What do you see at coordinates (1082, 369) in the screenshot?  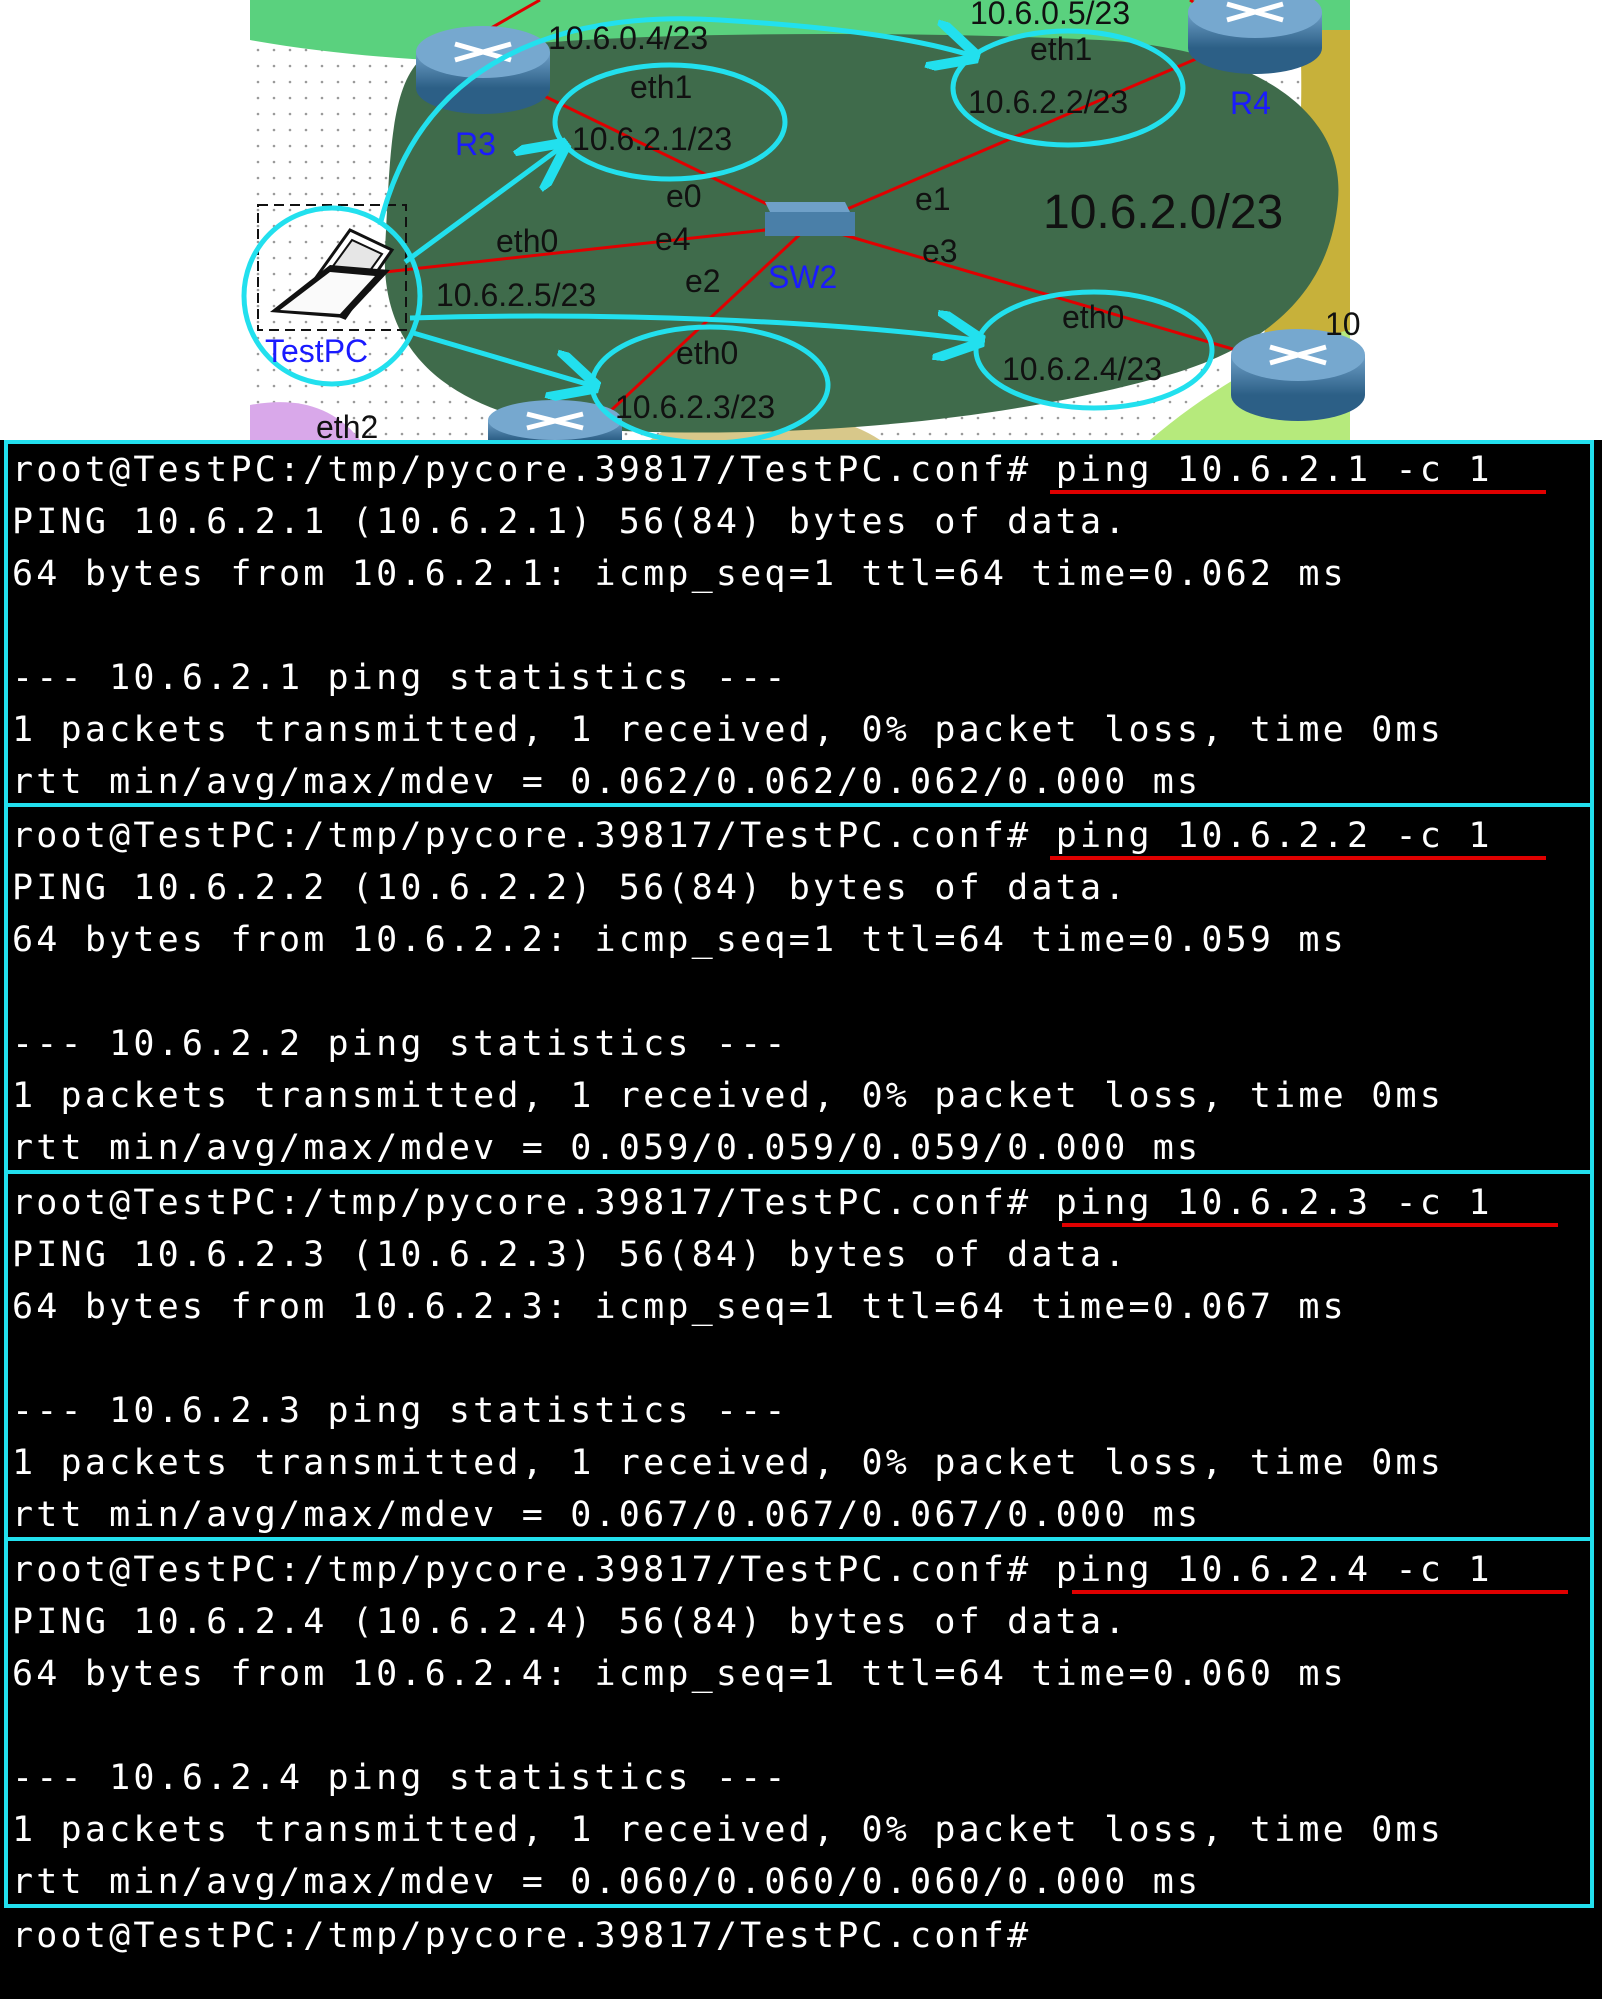 I see `r5-ip: 10.6.2.4/23` at bounding box center [1082, 369].